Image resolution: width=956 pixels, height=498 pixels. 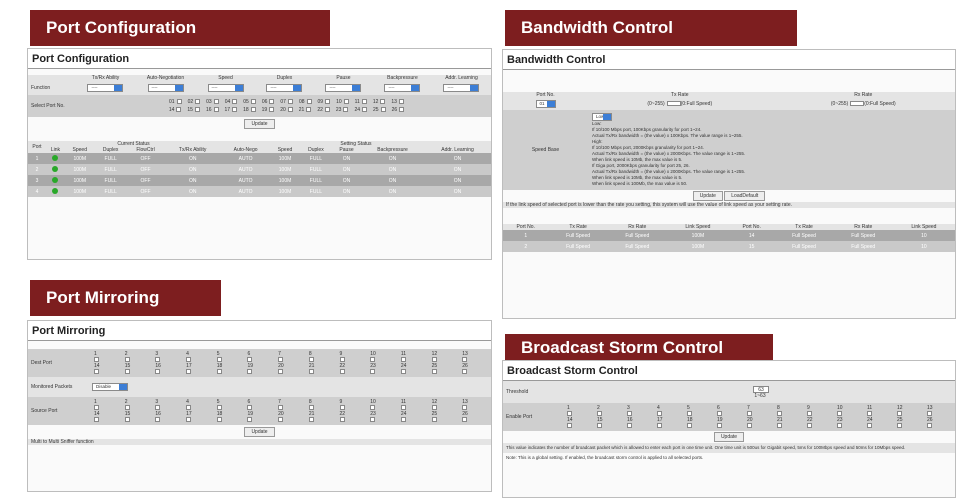 What do you see at coordinates (602, 117) in the screenshot?
I see `speed-base-select: Low` at bounding box center [602, 117].